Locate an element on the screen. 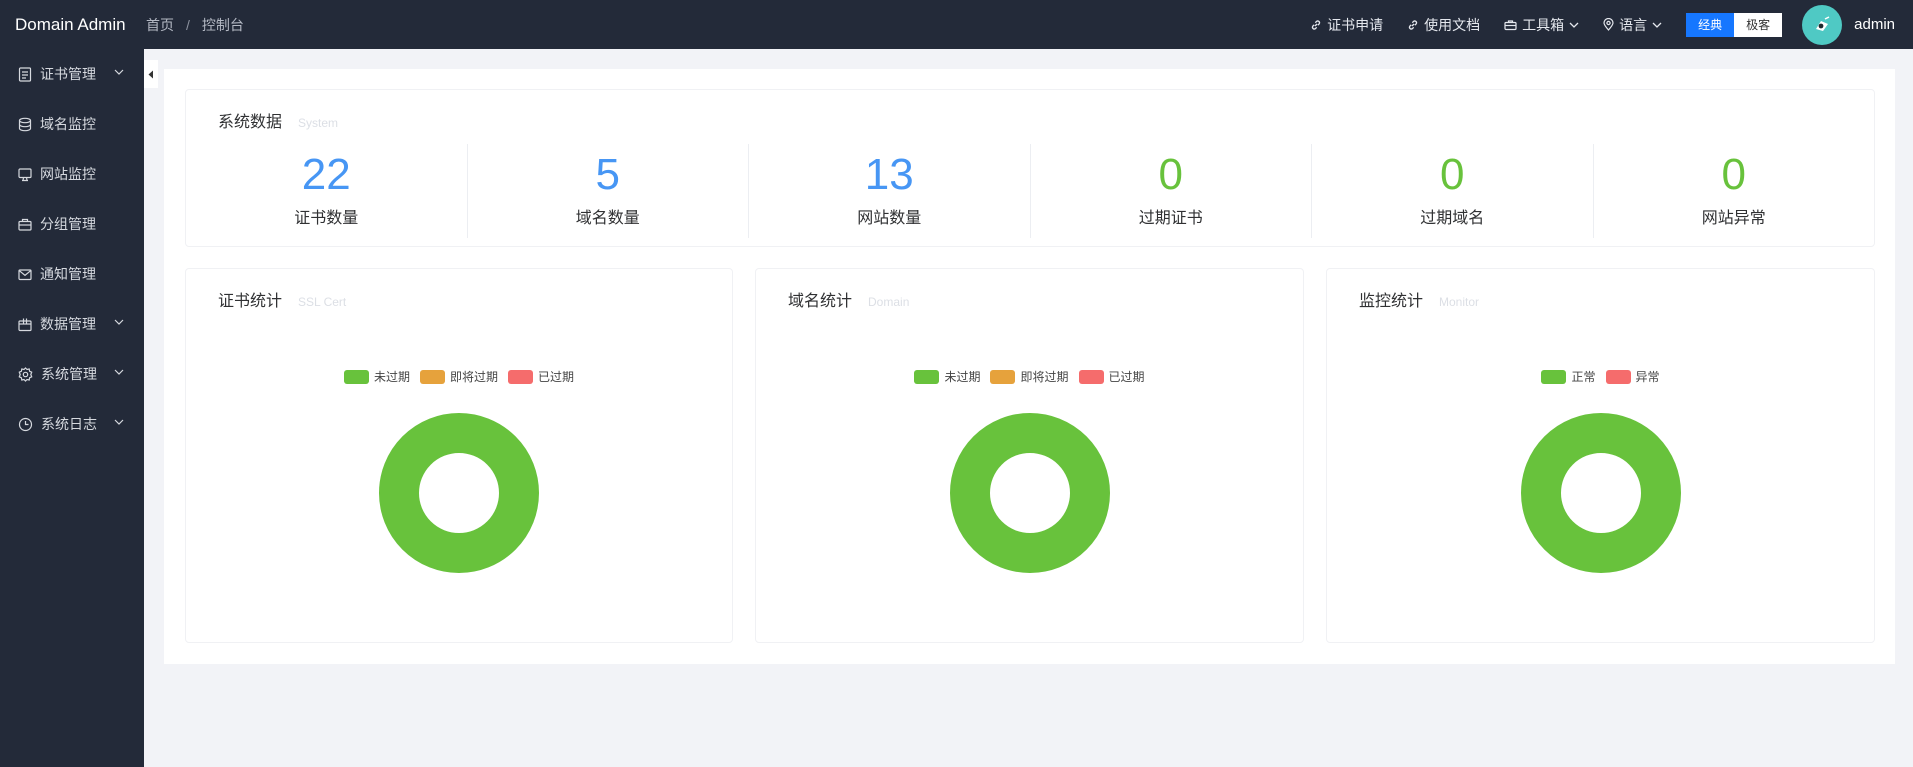 This screenshot has height=767, width=1913. link-icon is located at coordinates (1413, 24).